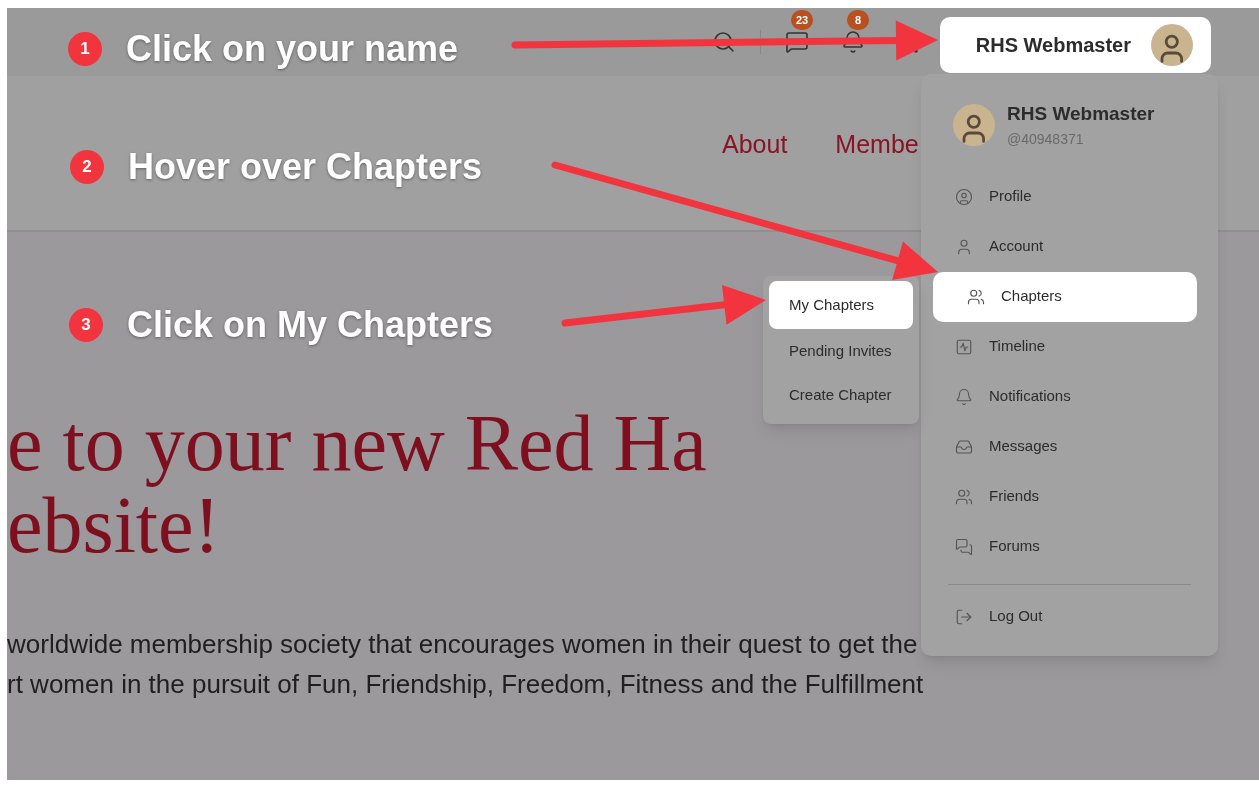 The image size is (1259, 786). Describe the element at coordinates (964, 246) in the screenshot. I see `user-icon` at that location.